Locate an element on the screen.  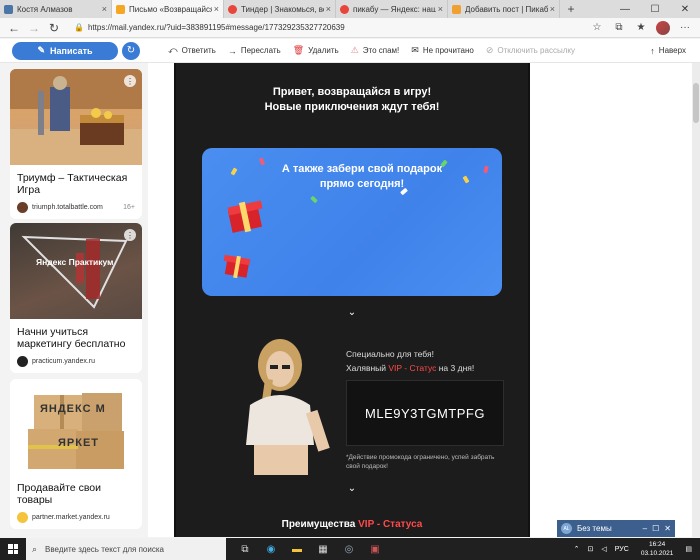
taskbar-search: ⌕ Введите здесь текст для поиска is located at coordinates (126, 549).